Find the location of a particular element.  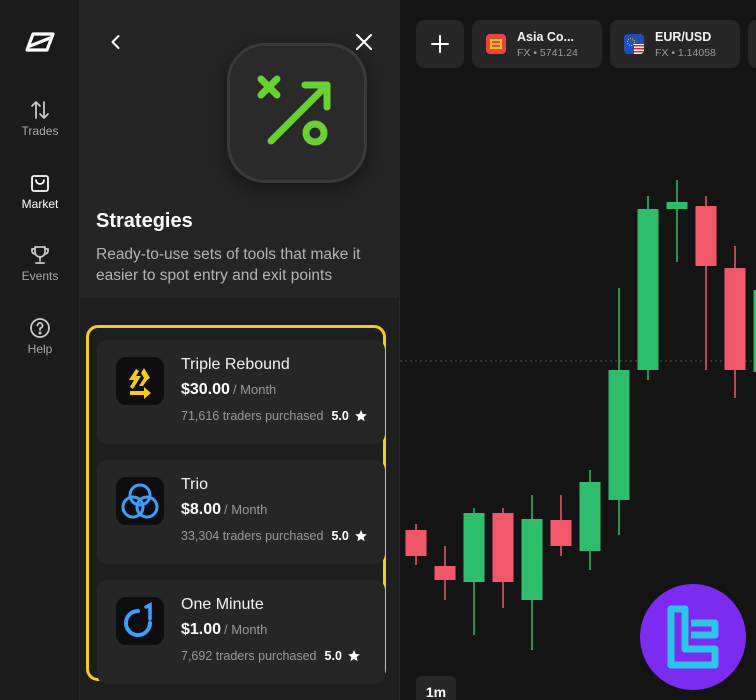

recycle-icon is located at coordinates (140, 381).